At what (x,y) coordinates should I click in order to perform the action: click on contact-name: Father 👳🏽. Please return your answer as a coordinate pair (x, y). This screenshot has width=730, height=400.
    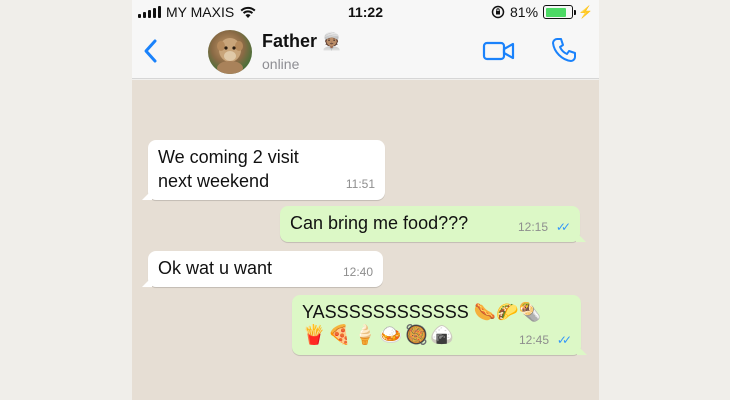
    Looking at the image, I should click on (302, 41).